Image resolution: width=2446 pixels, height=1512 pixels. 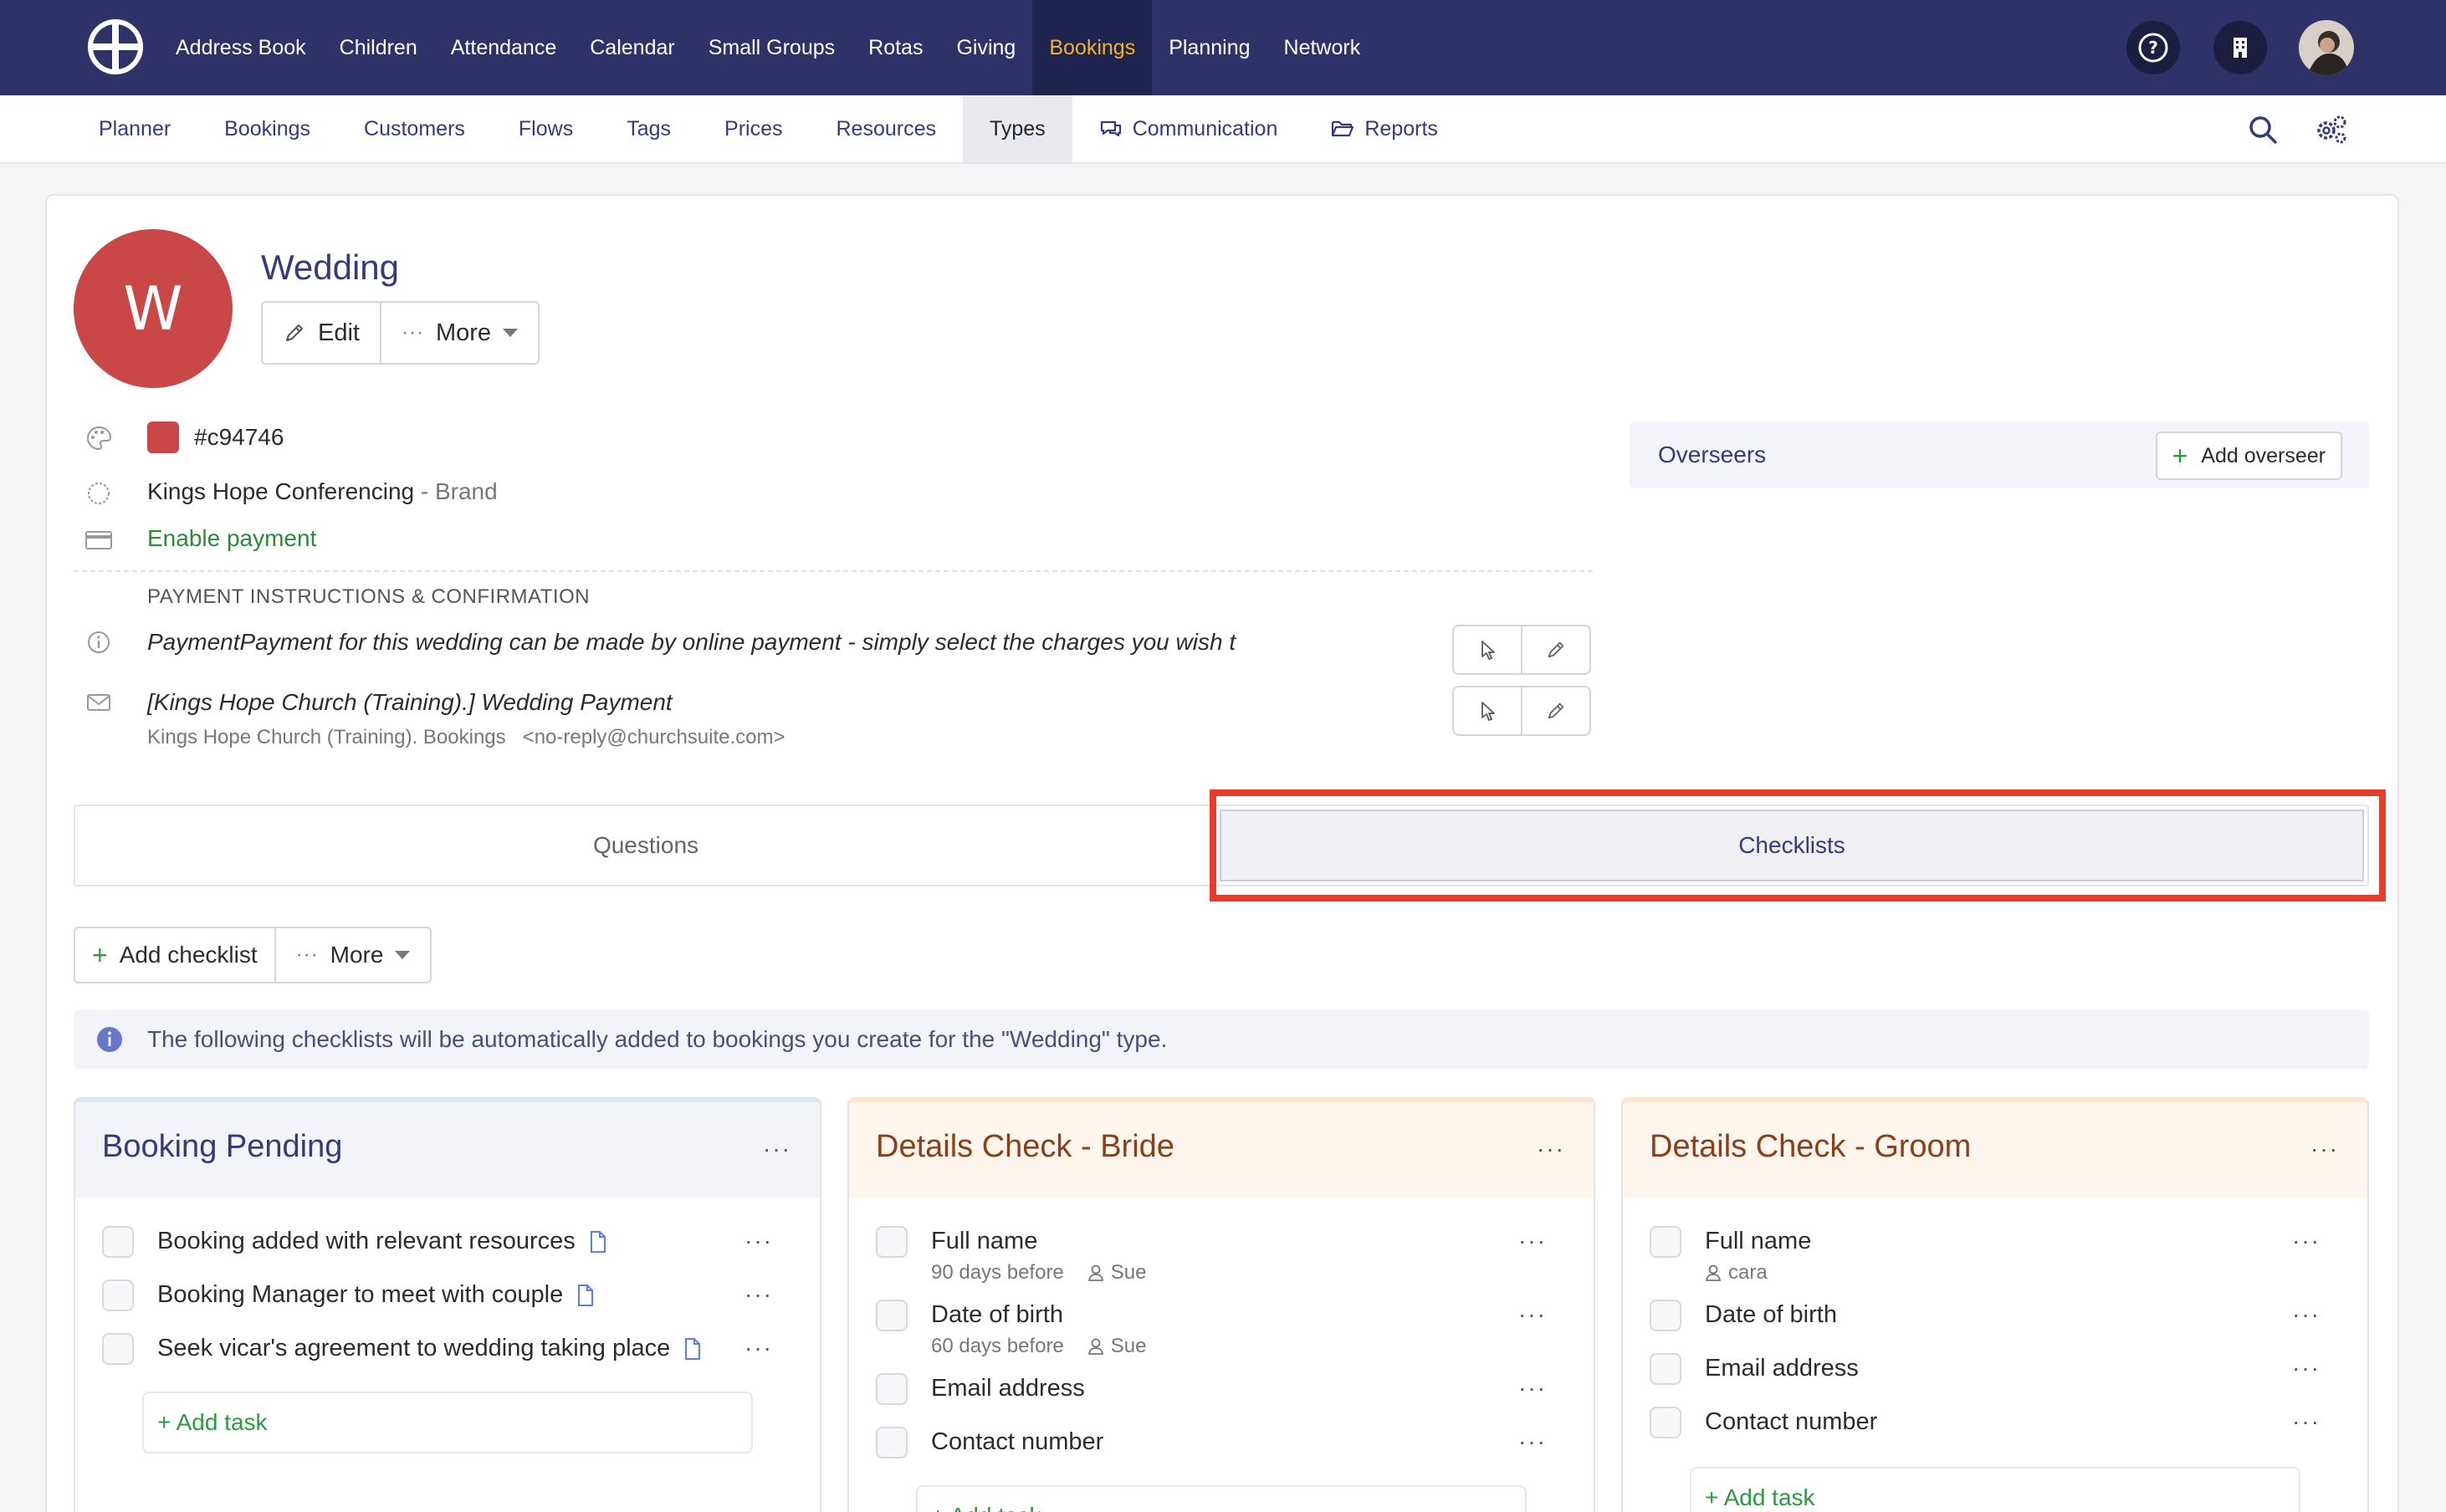 I want to click on subnav-communication: Communication, so click(x=1189, y=128).